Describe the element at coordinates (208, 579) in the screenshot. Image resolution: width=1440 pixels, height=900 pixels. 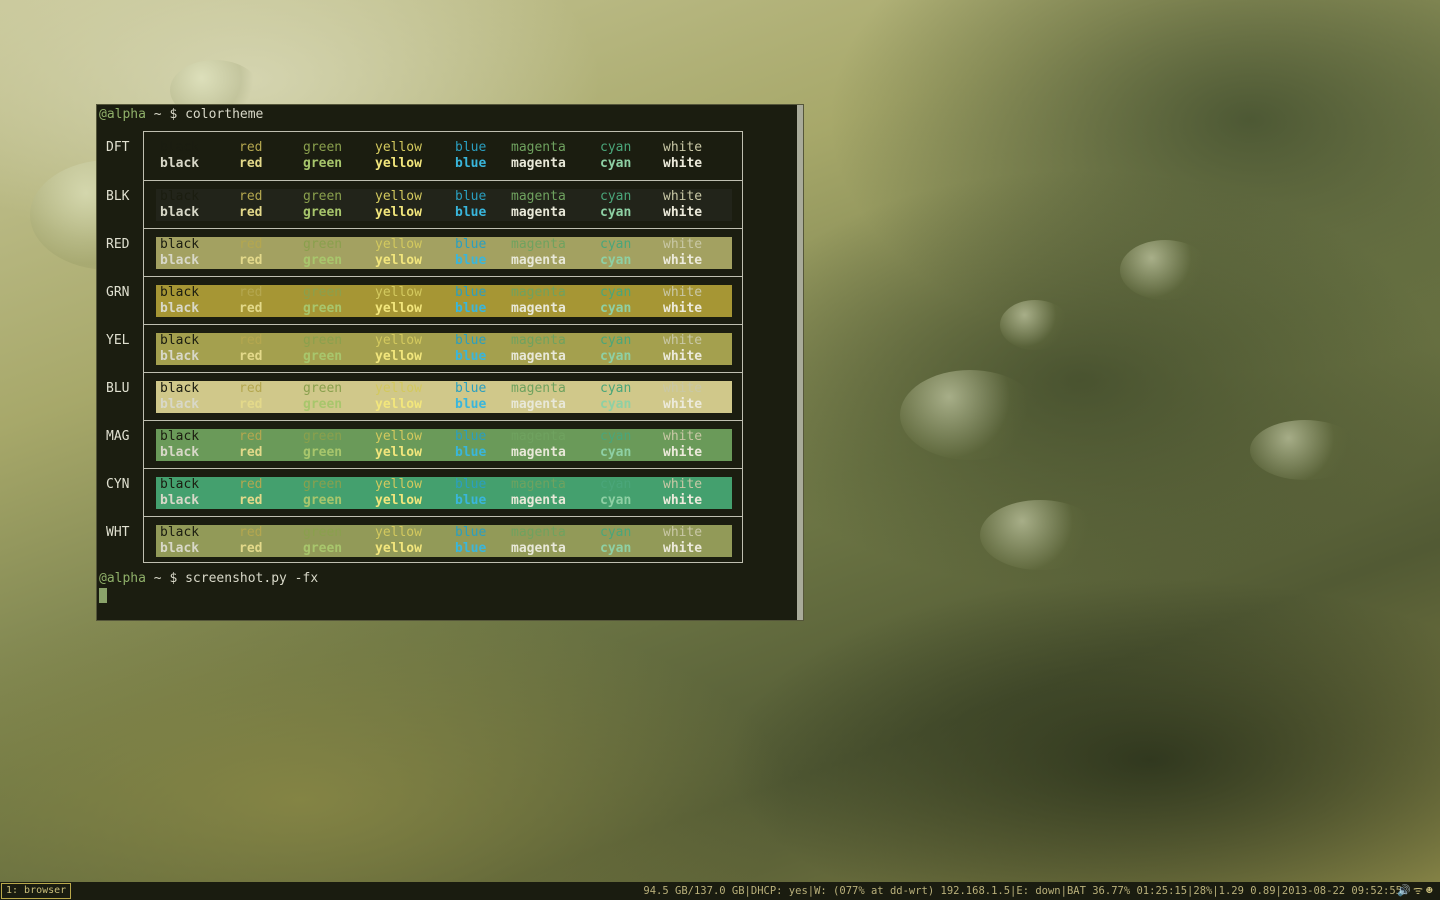
I see `prompt-line-2: @alpha ~ $ screenshot.py -fx` at that location.